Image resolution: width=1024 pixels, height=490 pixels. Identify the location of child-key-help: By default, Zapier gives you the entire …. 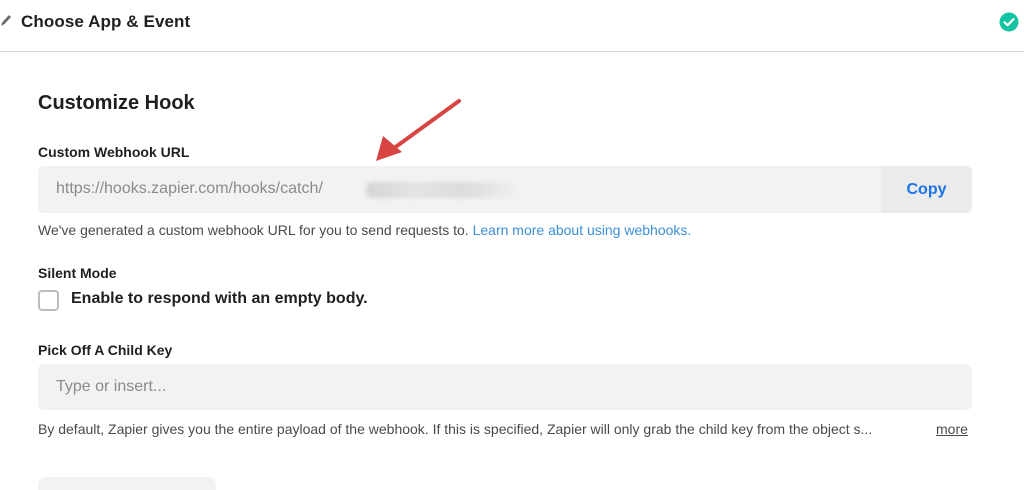
(455, 429).